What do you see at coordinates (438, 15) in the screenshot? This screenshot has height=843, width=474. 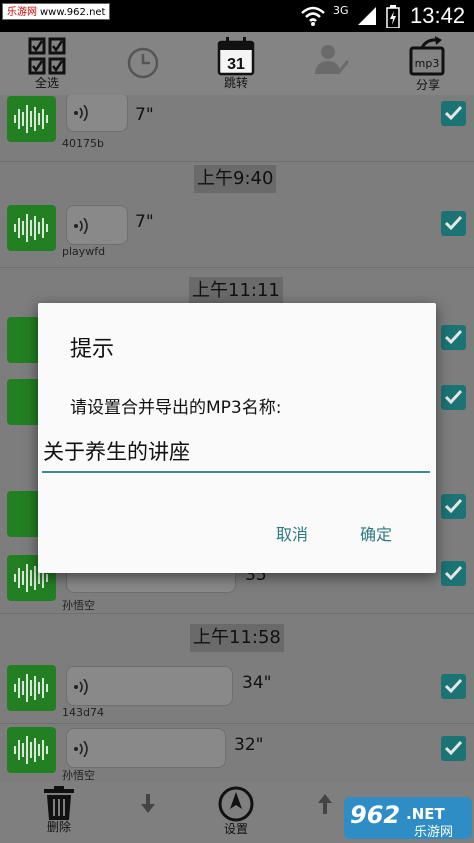 I see `clock: 13:42` at bounding box center [438, 15].